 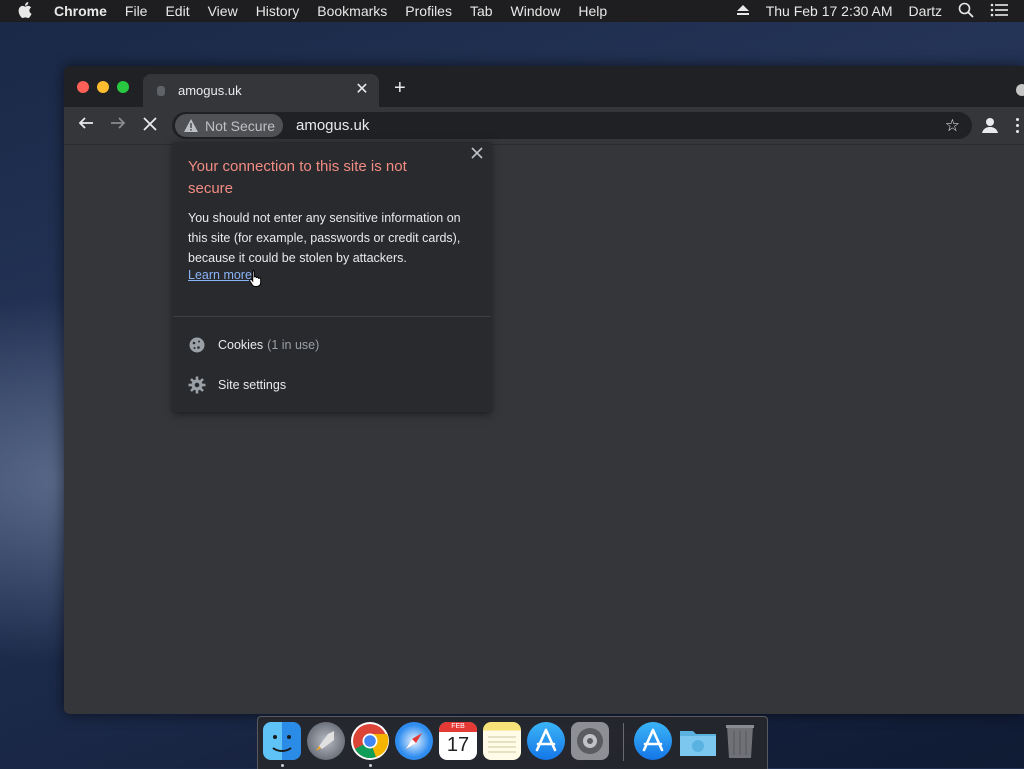 I want to click on finder-running-indicator, so click(x=282, y=765).